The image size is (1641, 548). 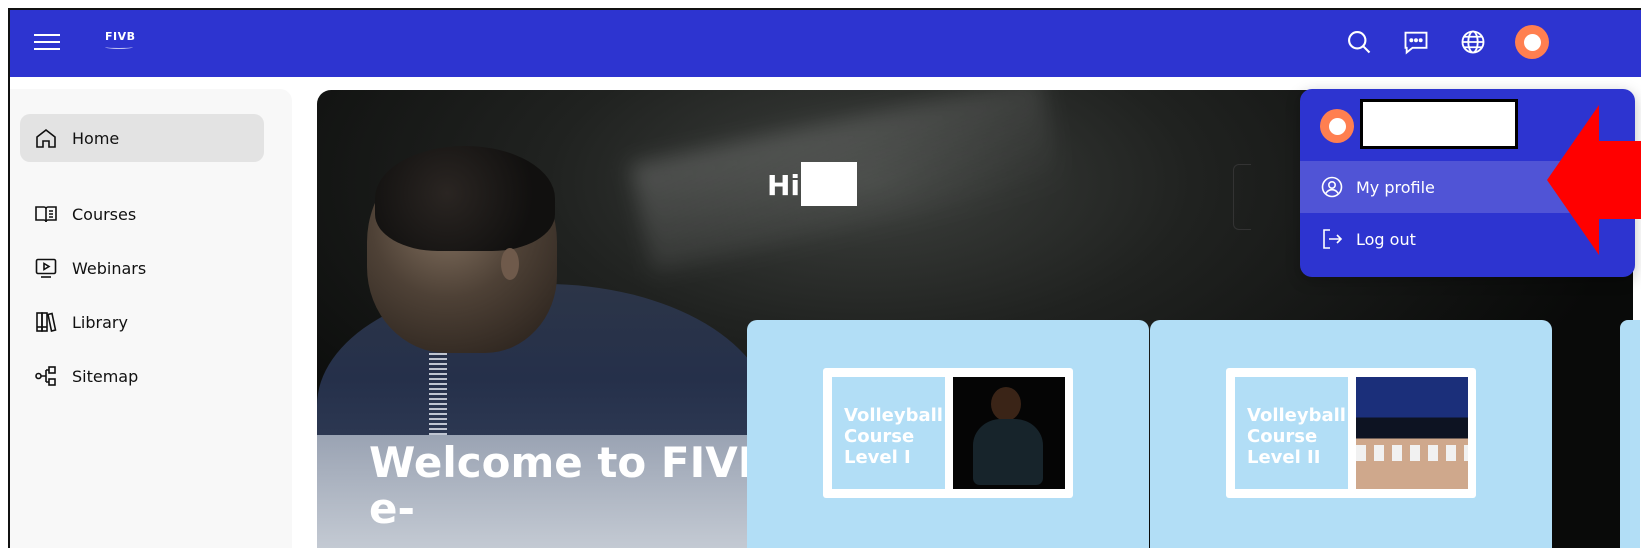 I want to click on redacted-user-name, so click(x=1439, y=124).